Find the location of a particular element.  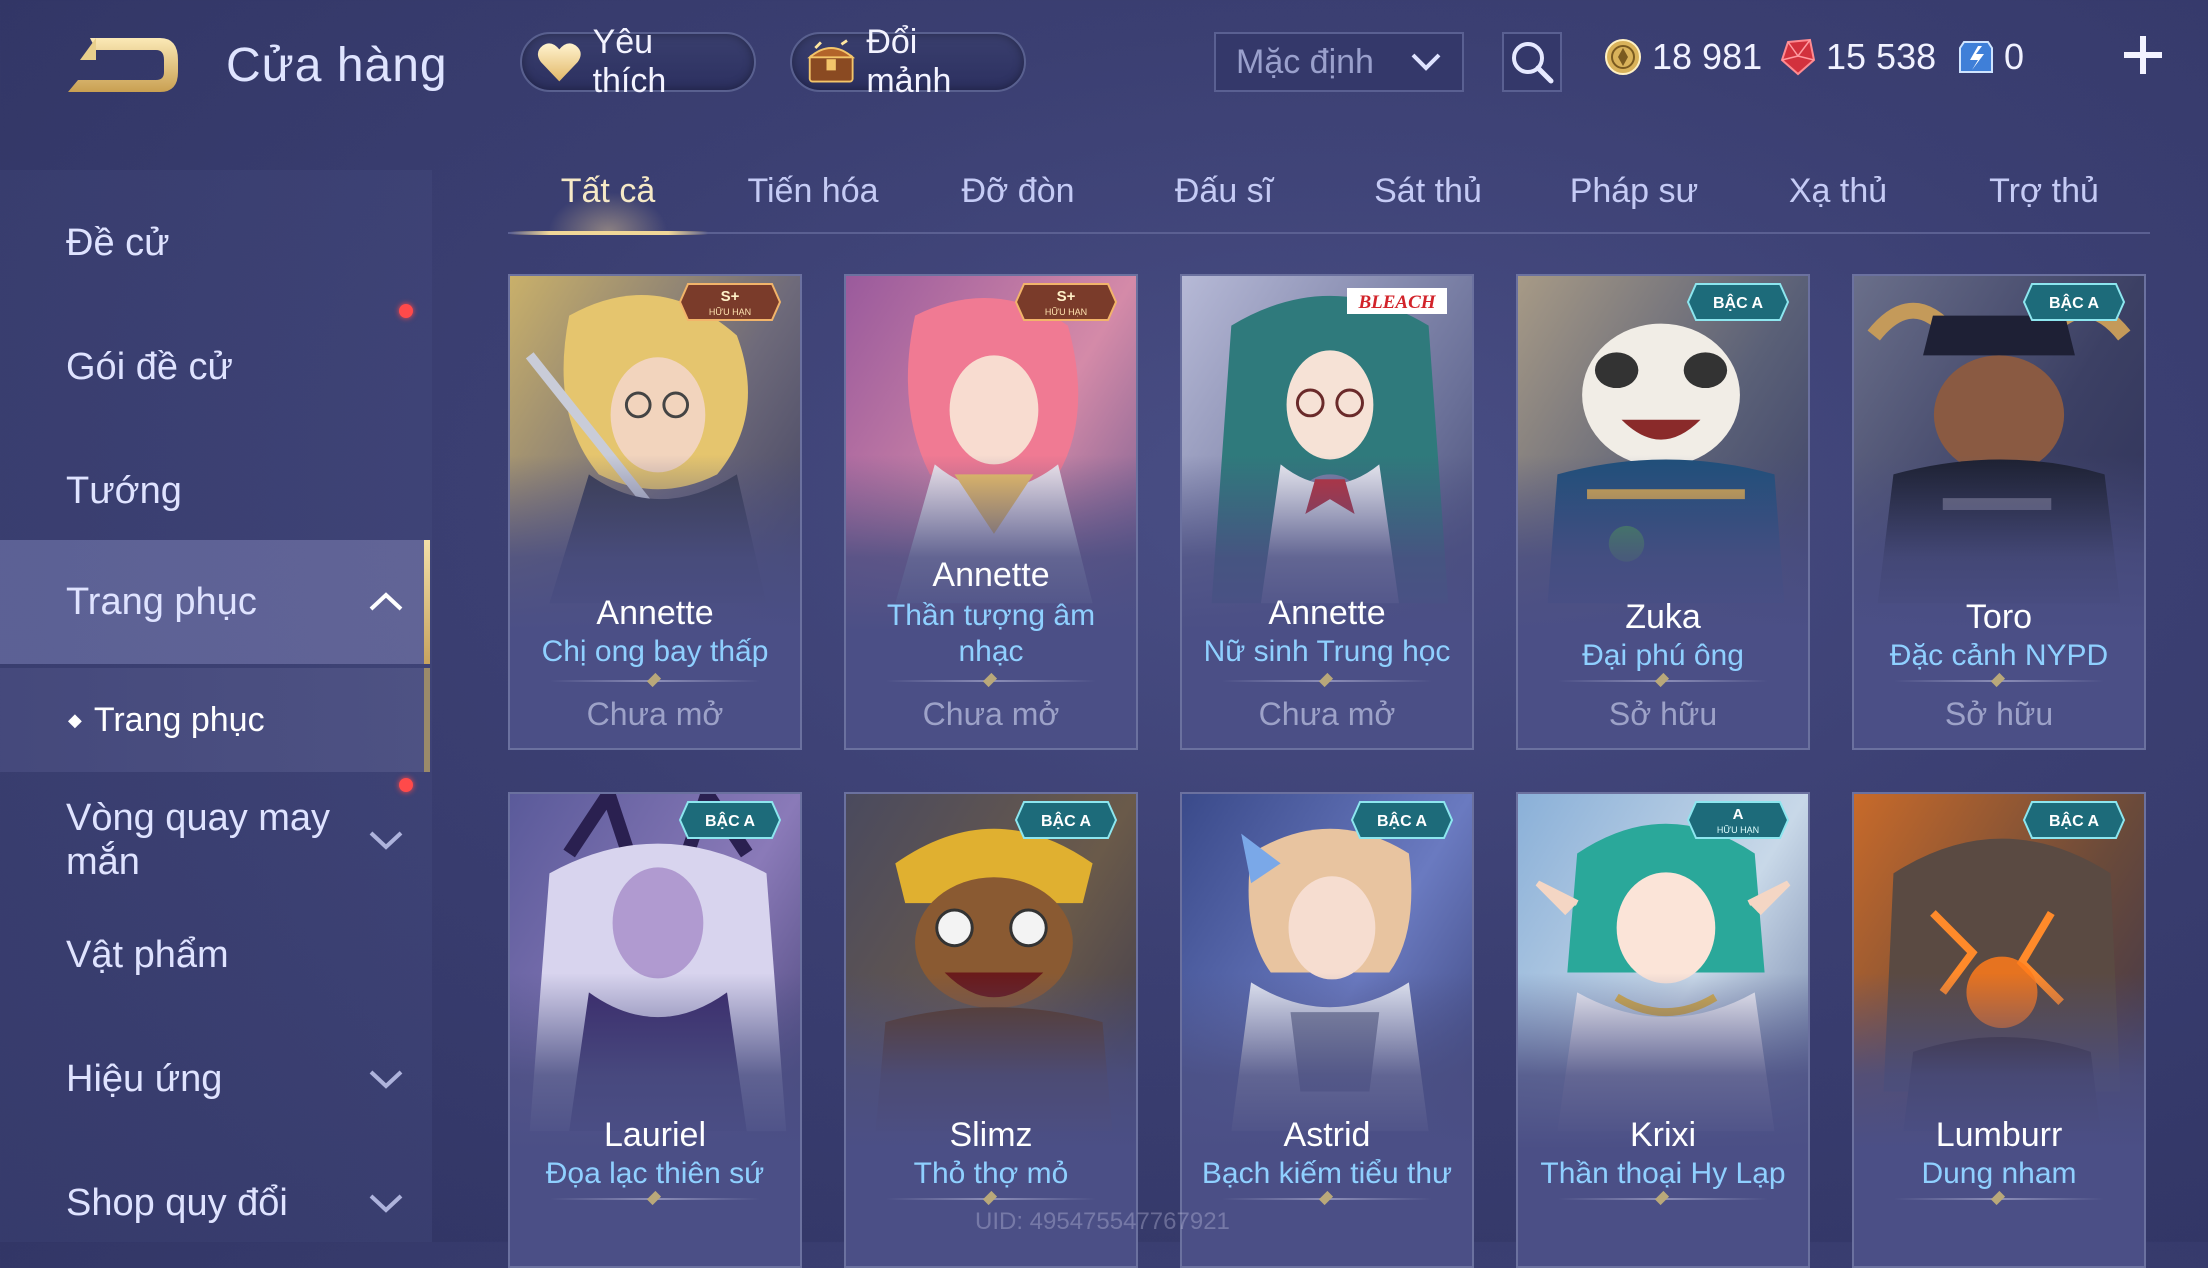

tab-evolution: Tiến hóa is located at coordinates (813, 191).